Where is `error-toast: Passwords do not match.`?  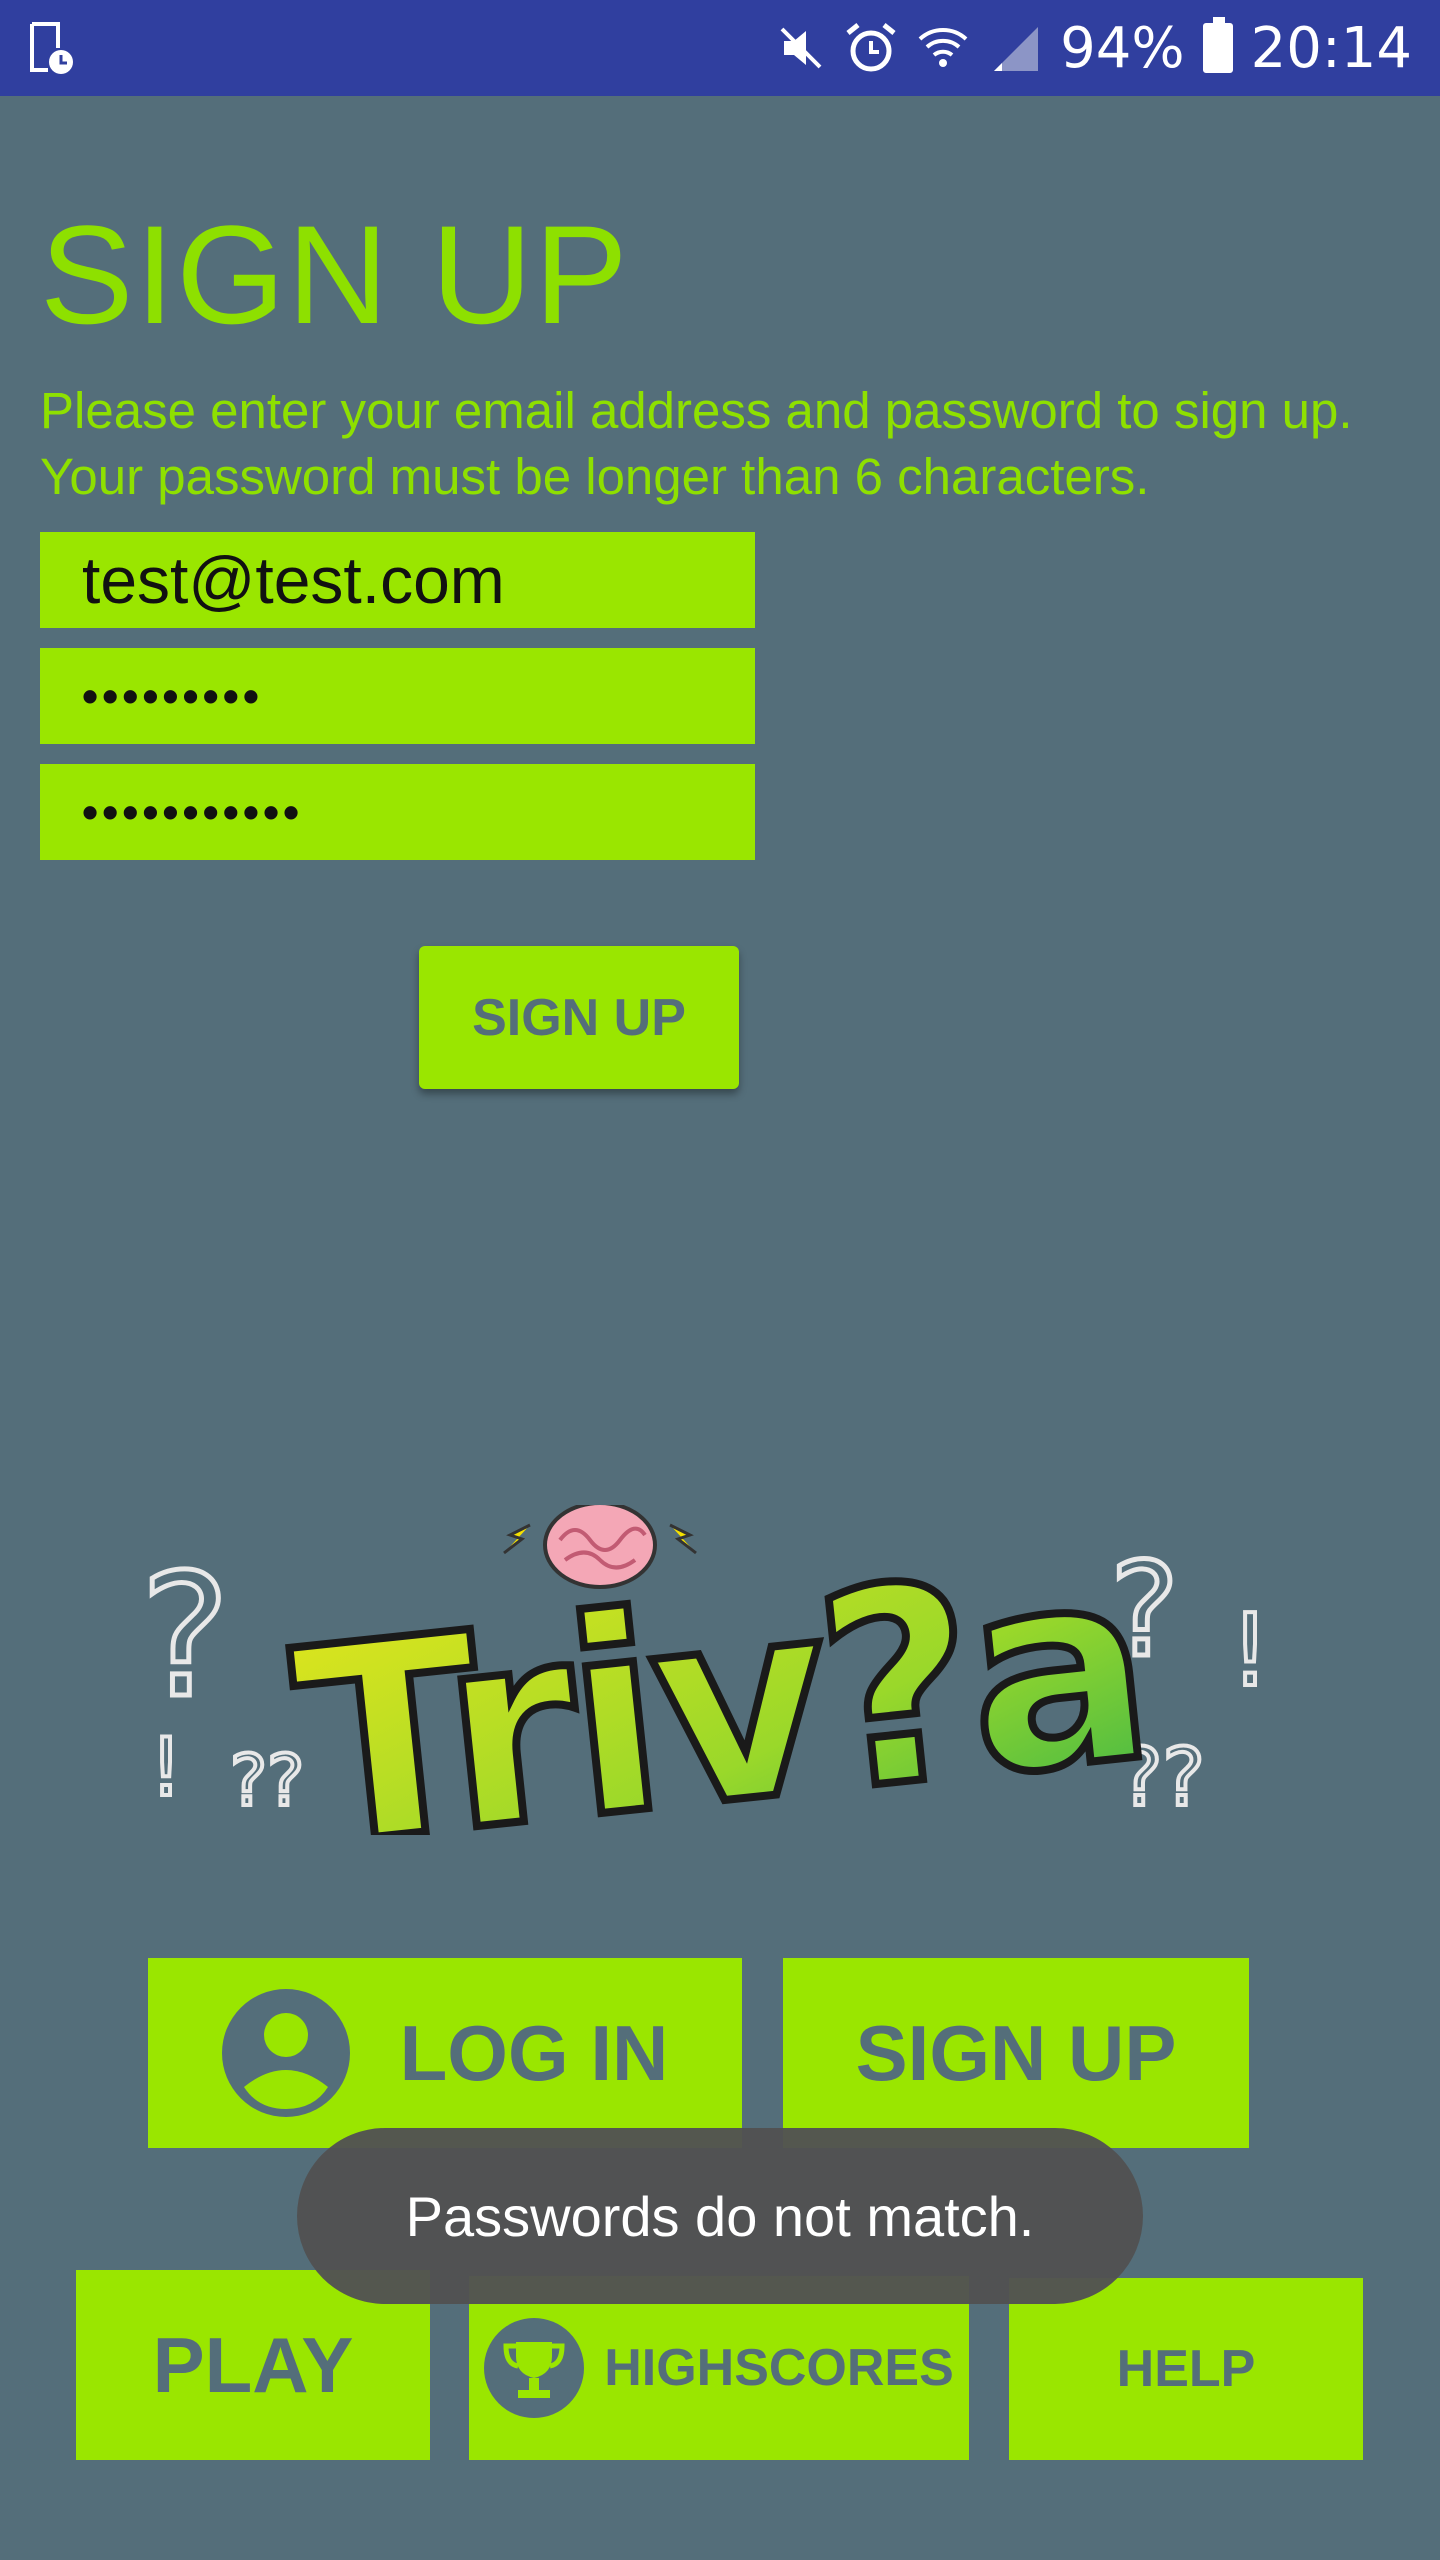
error-toast: Passwords do not match. is located at coordinates (720, 2216).